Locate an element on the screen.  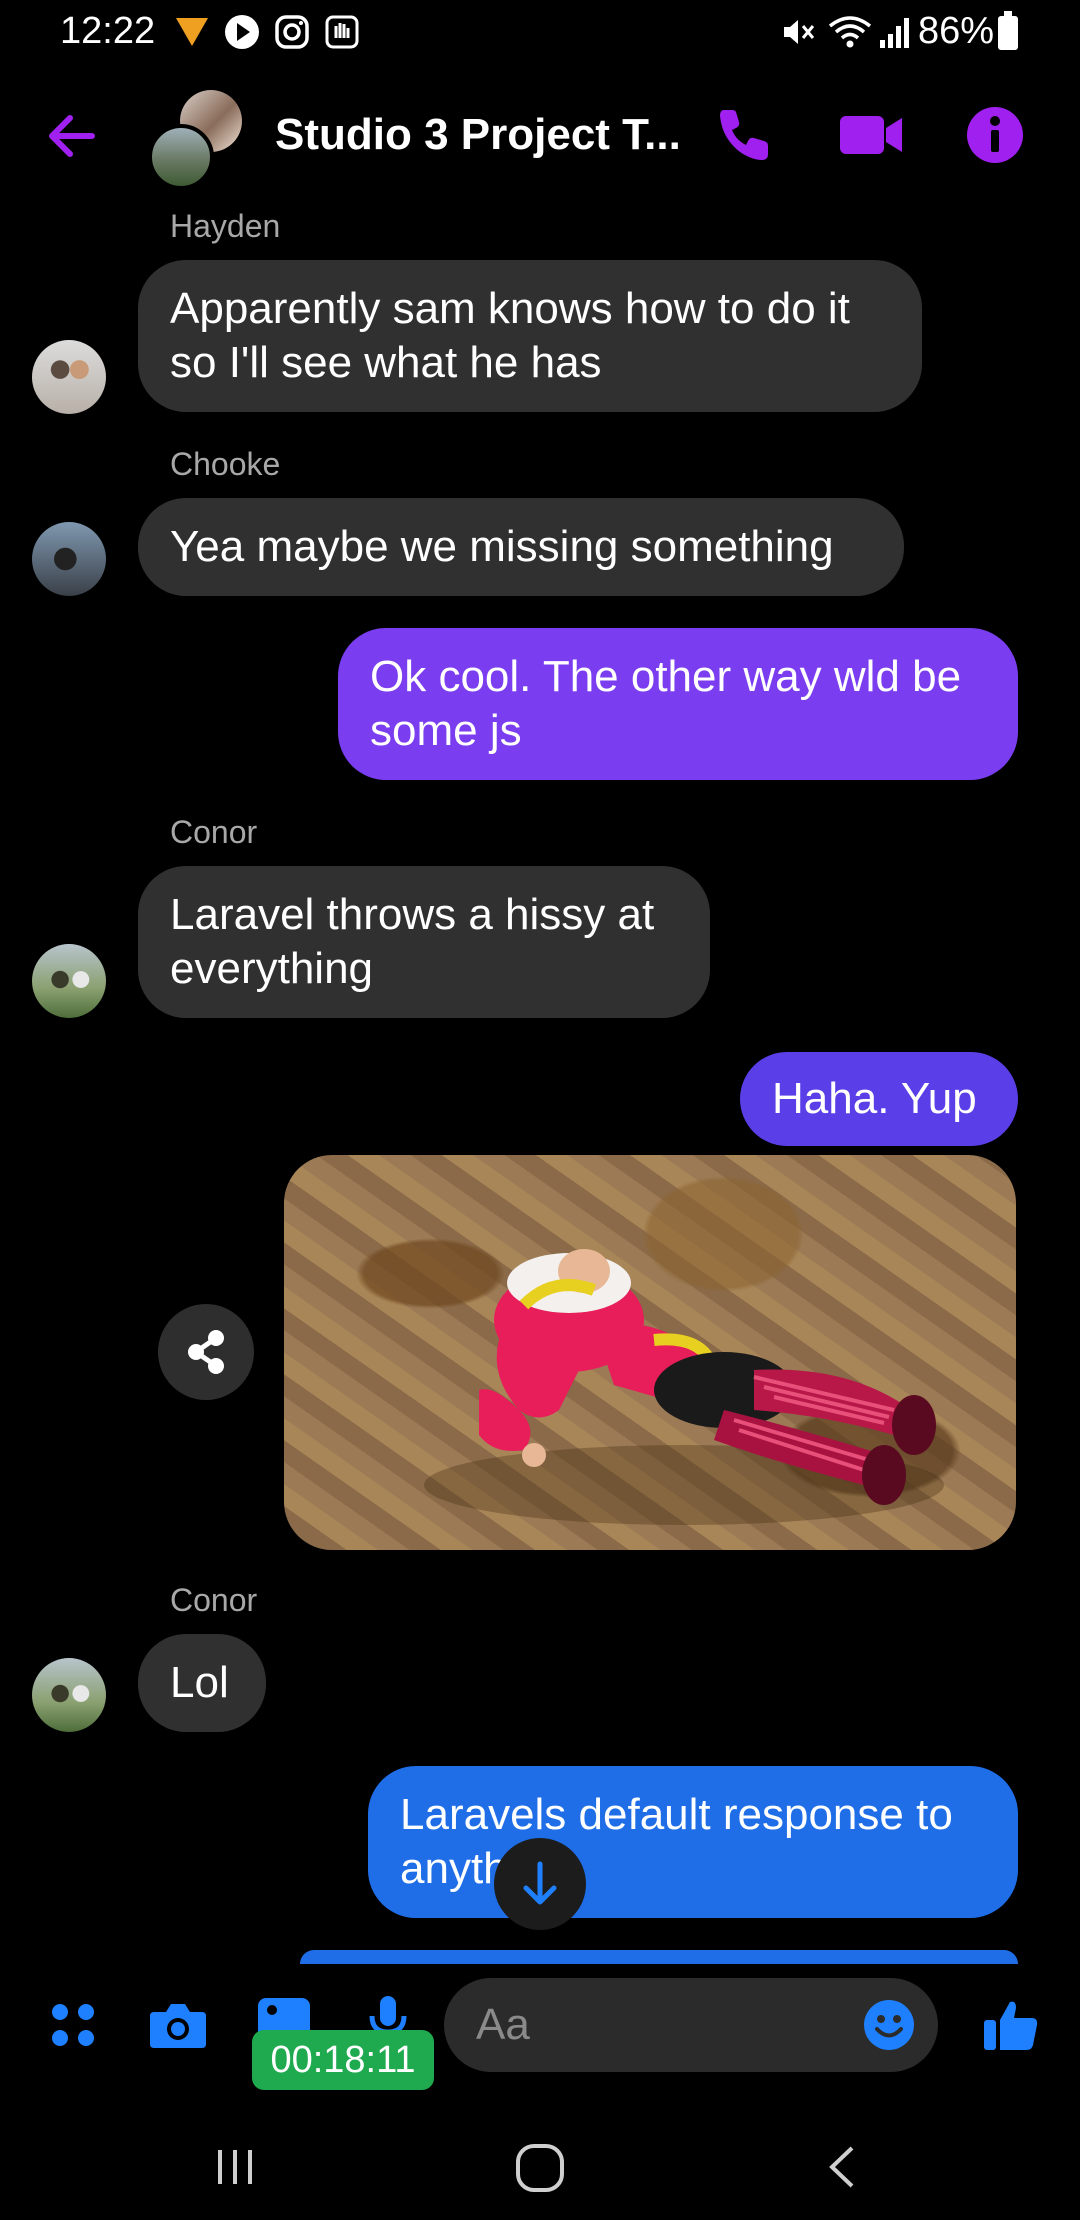
recording-timer: 00:18:11 is located at coordinates (343, 2060).